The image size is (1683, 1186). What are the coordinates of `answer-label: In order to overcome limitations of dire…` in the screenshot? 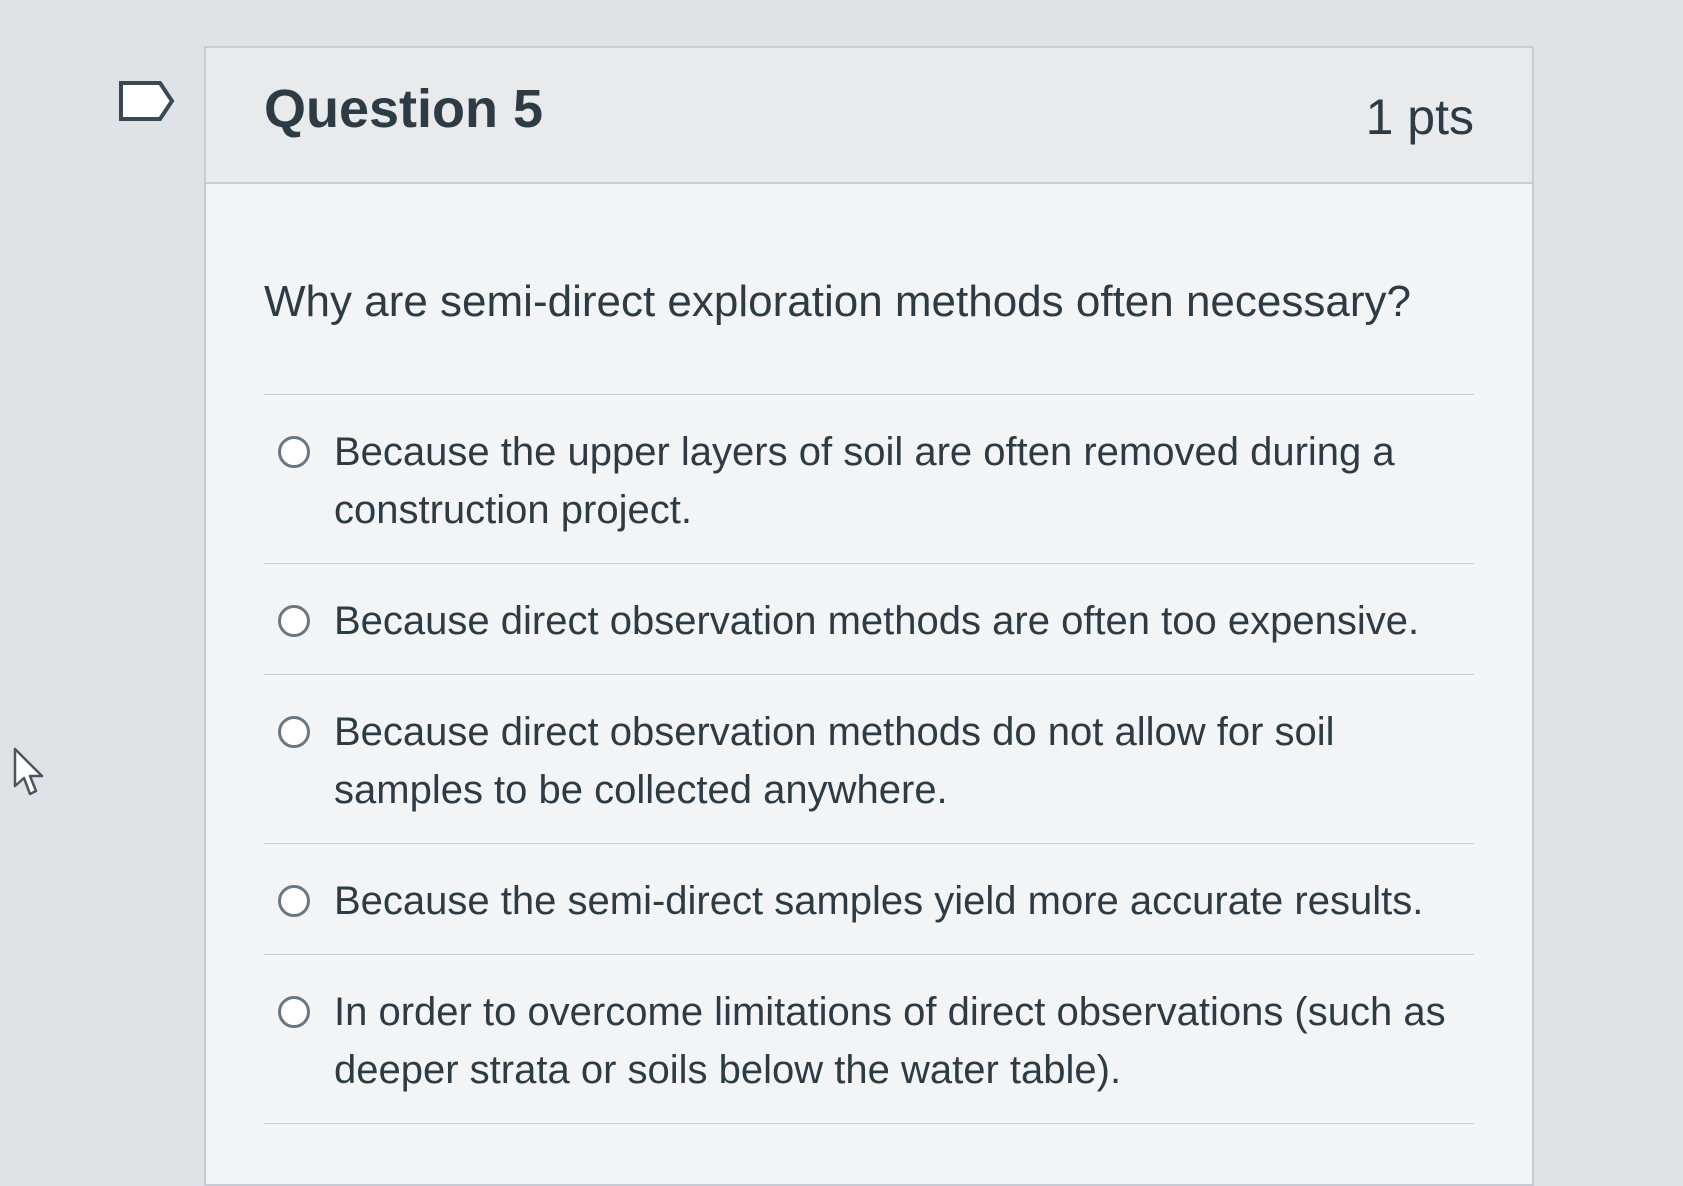 It's located at (899, 1041).